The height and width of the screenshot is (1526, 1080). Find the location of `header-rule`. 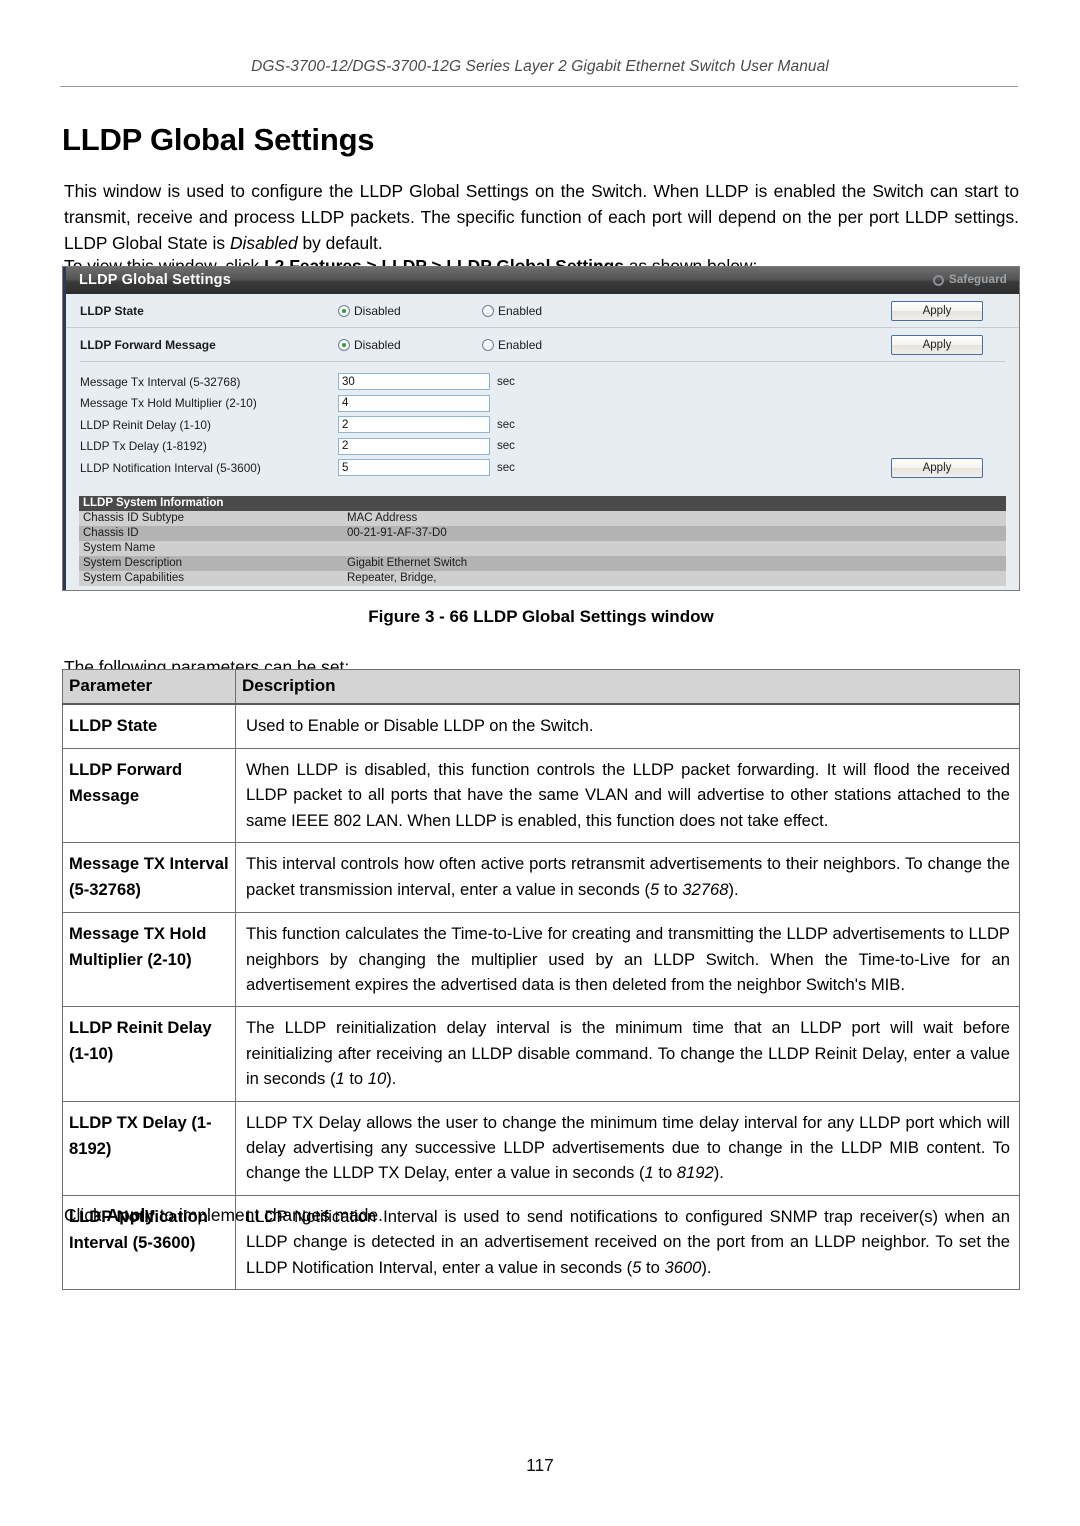

header-rule is located at coordinates (539, 86).